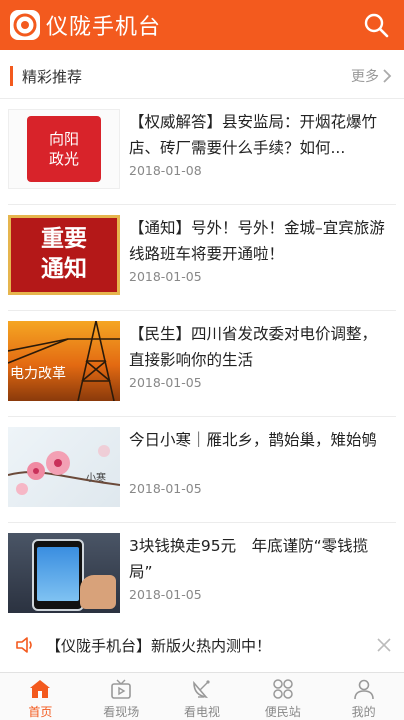  What do you see at coordinates (257, 241) in the screenshot?
I see `news-title: 【通知】号外！号外！金城–宜宾旅游线路班车将要开通啦！` at bounding box center [257, 241].